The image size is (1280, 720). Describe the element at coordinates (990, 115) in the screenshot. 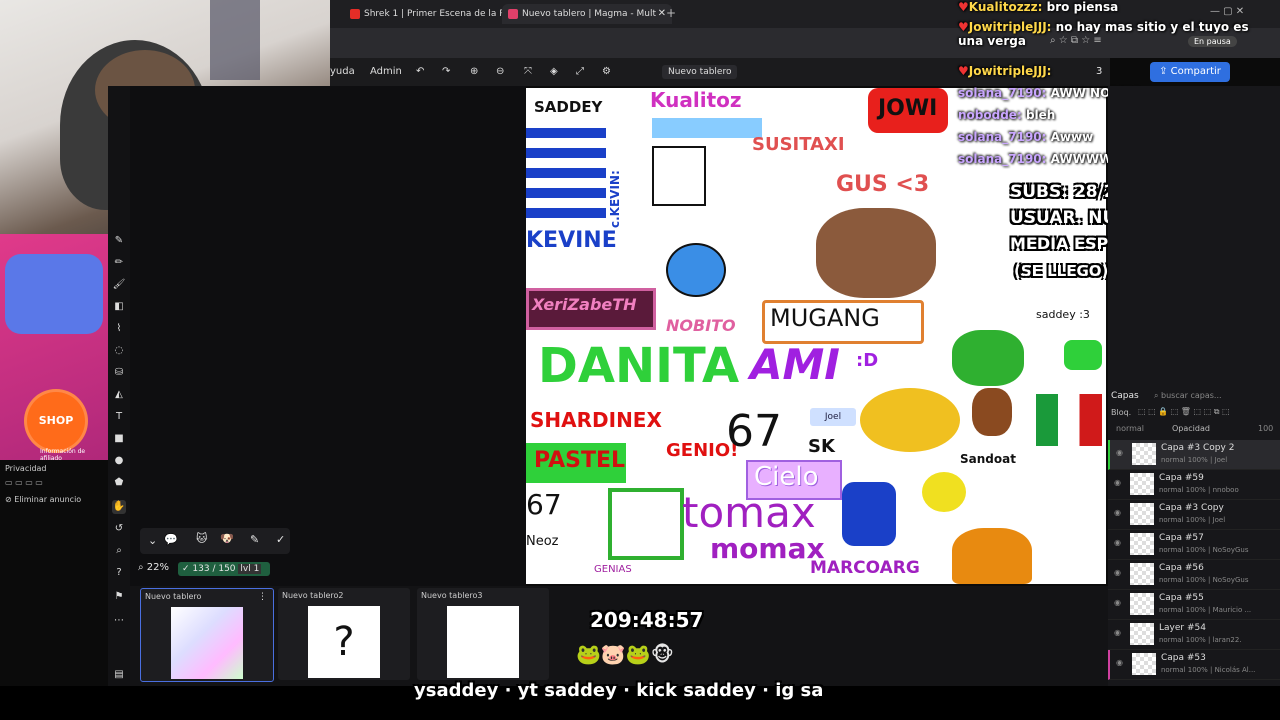

I see `chat-user: nobodde:` at that location.